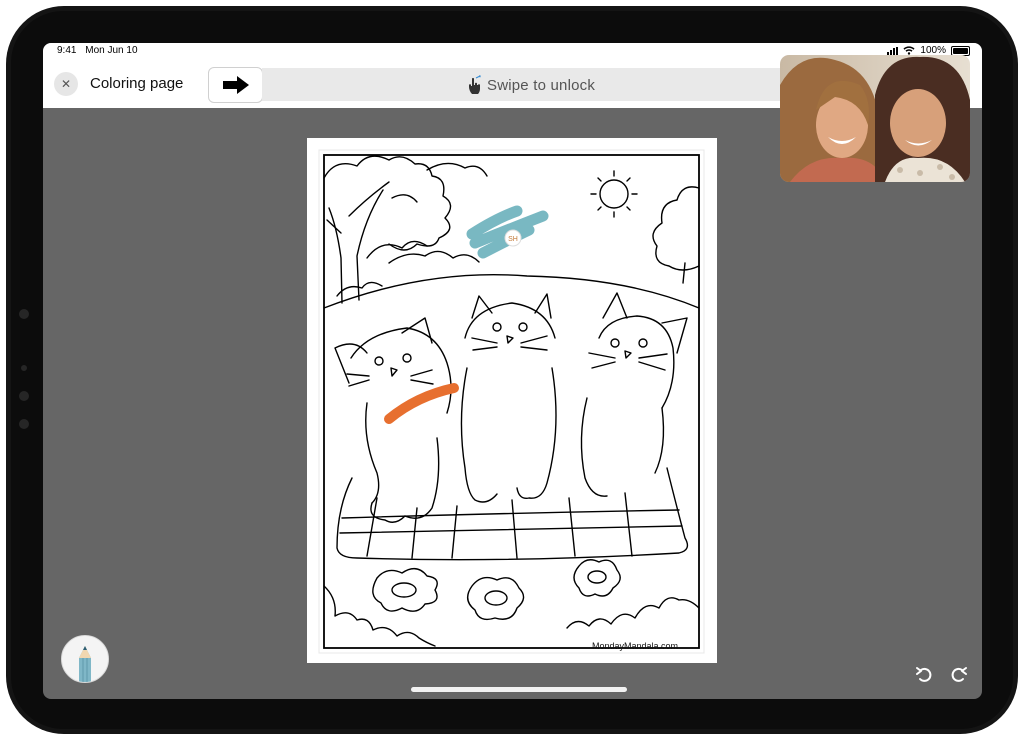  I want to click on close-button: ✕, so click(66, 84).